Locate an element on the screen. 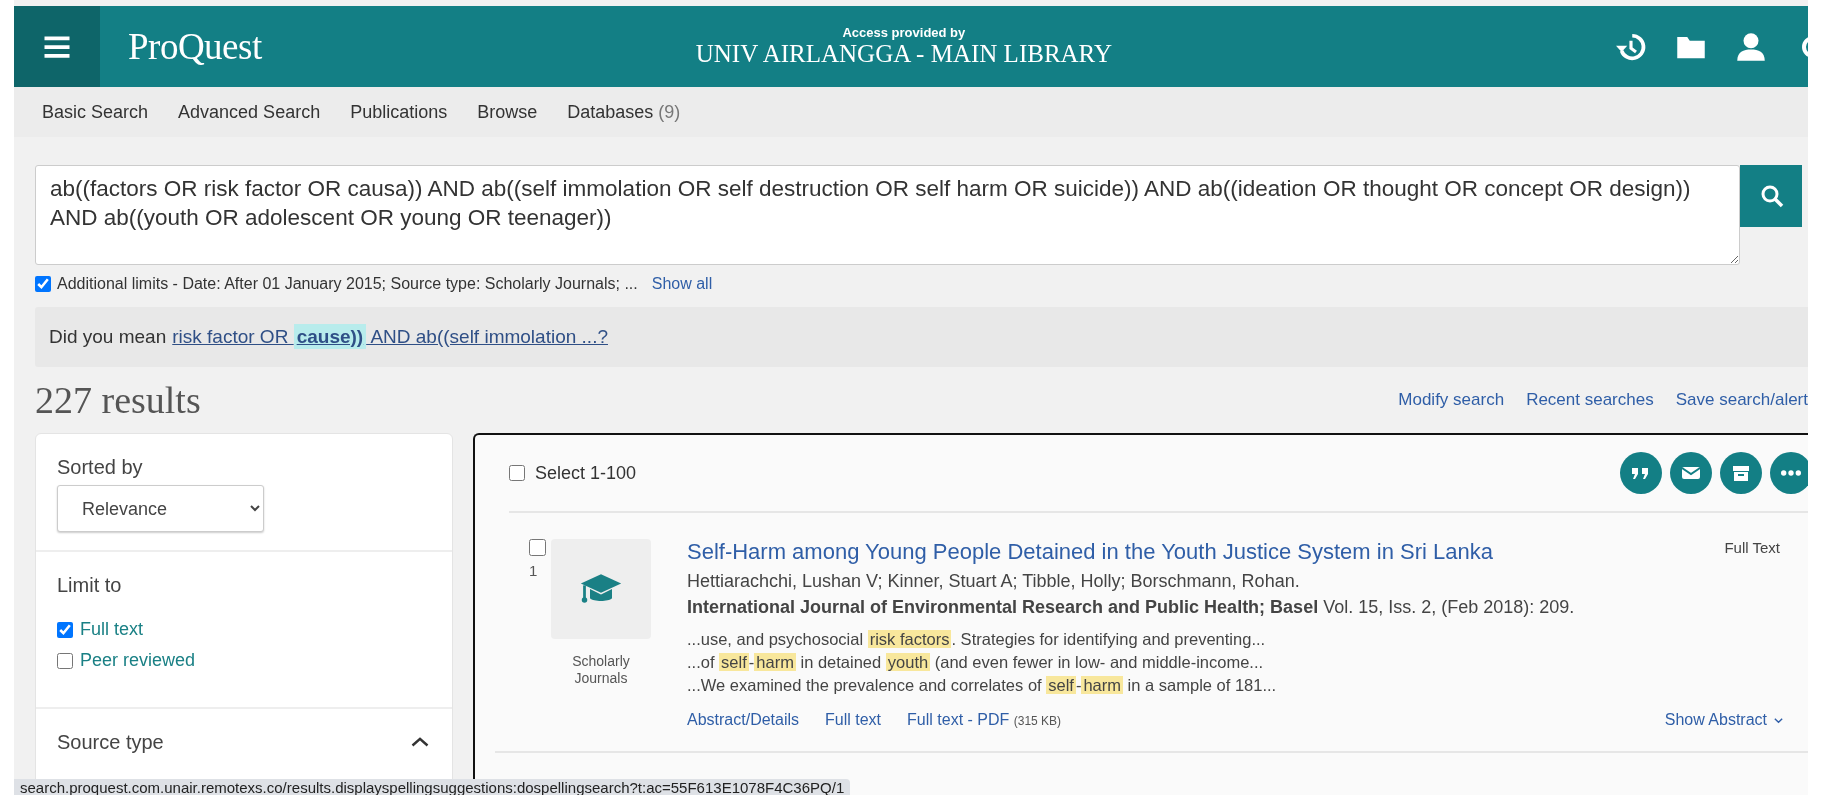  source-type-label: Scholarly Journals is located at coordinates (601, 670).